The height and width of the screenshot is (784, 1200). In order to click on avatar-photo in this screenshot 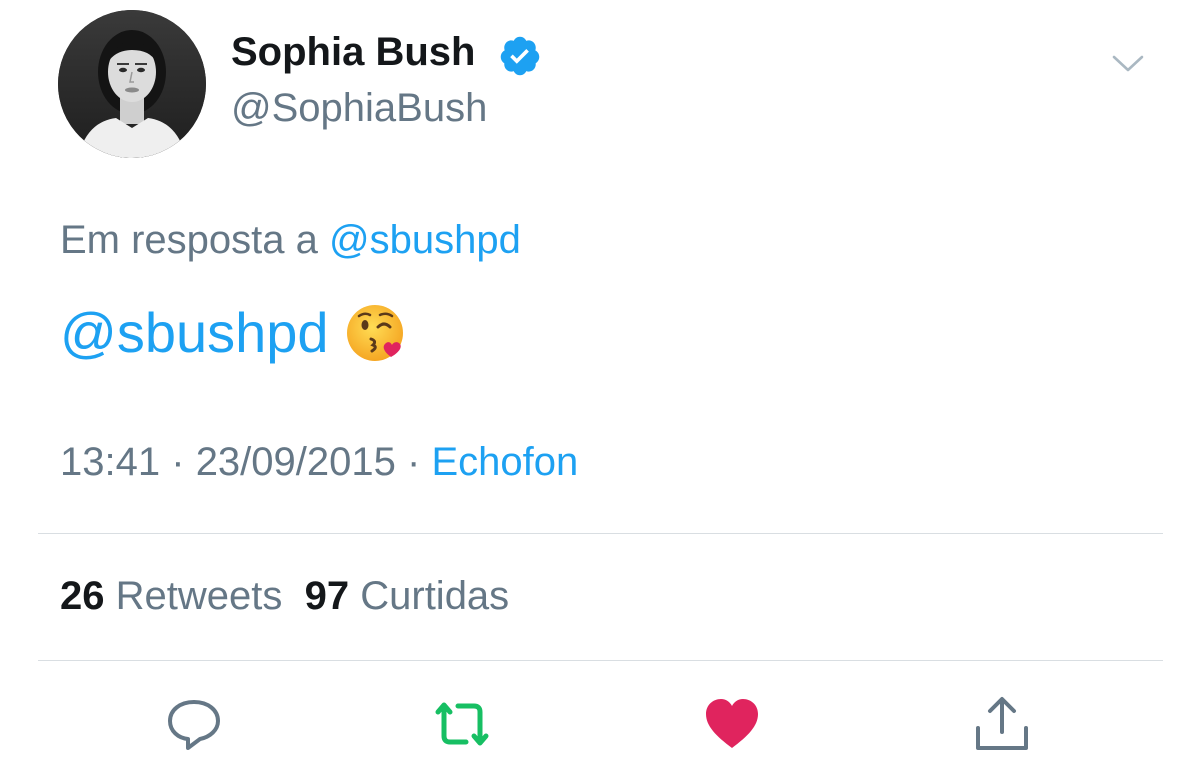, I will do `click(132, 84)`.